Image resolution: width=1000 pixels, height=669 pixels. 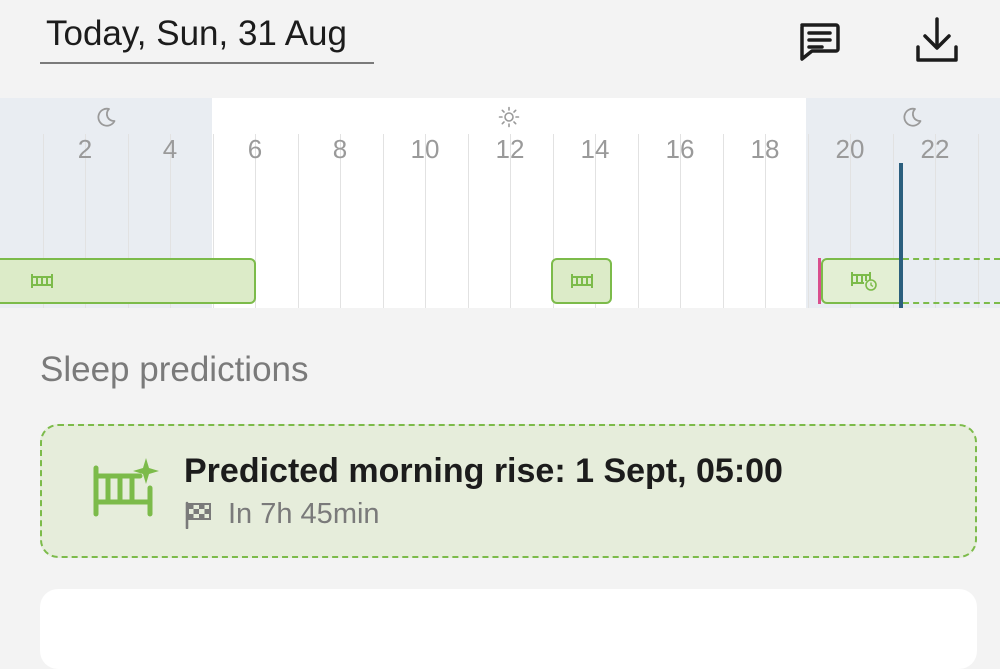 What do you see at coordinates (198, 515) in the screenshot?
I see `checkered-flag-icon` at bounding box center [198, 515].